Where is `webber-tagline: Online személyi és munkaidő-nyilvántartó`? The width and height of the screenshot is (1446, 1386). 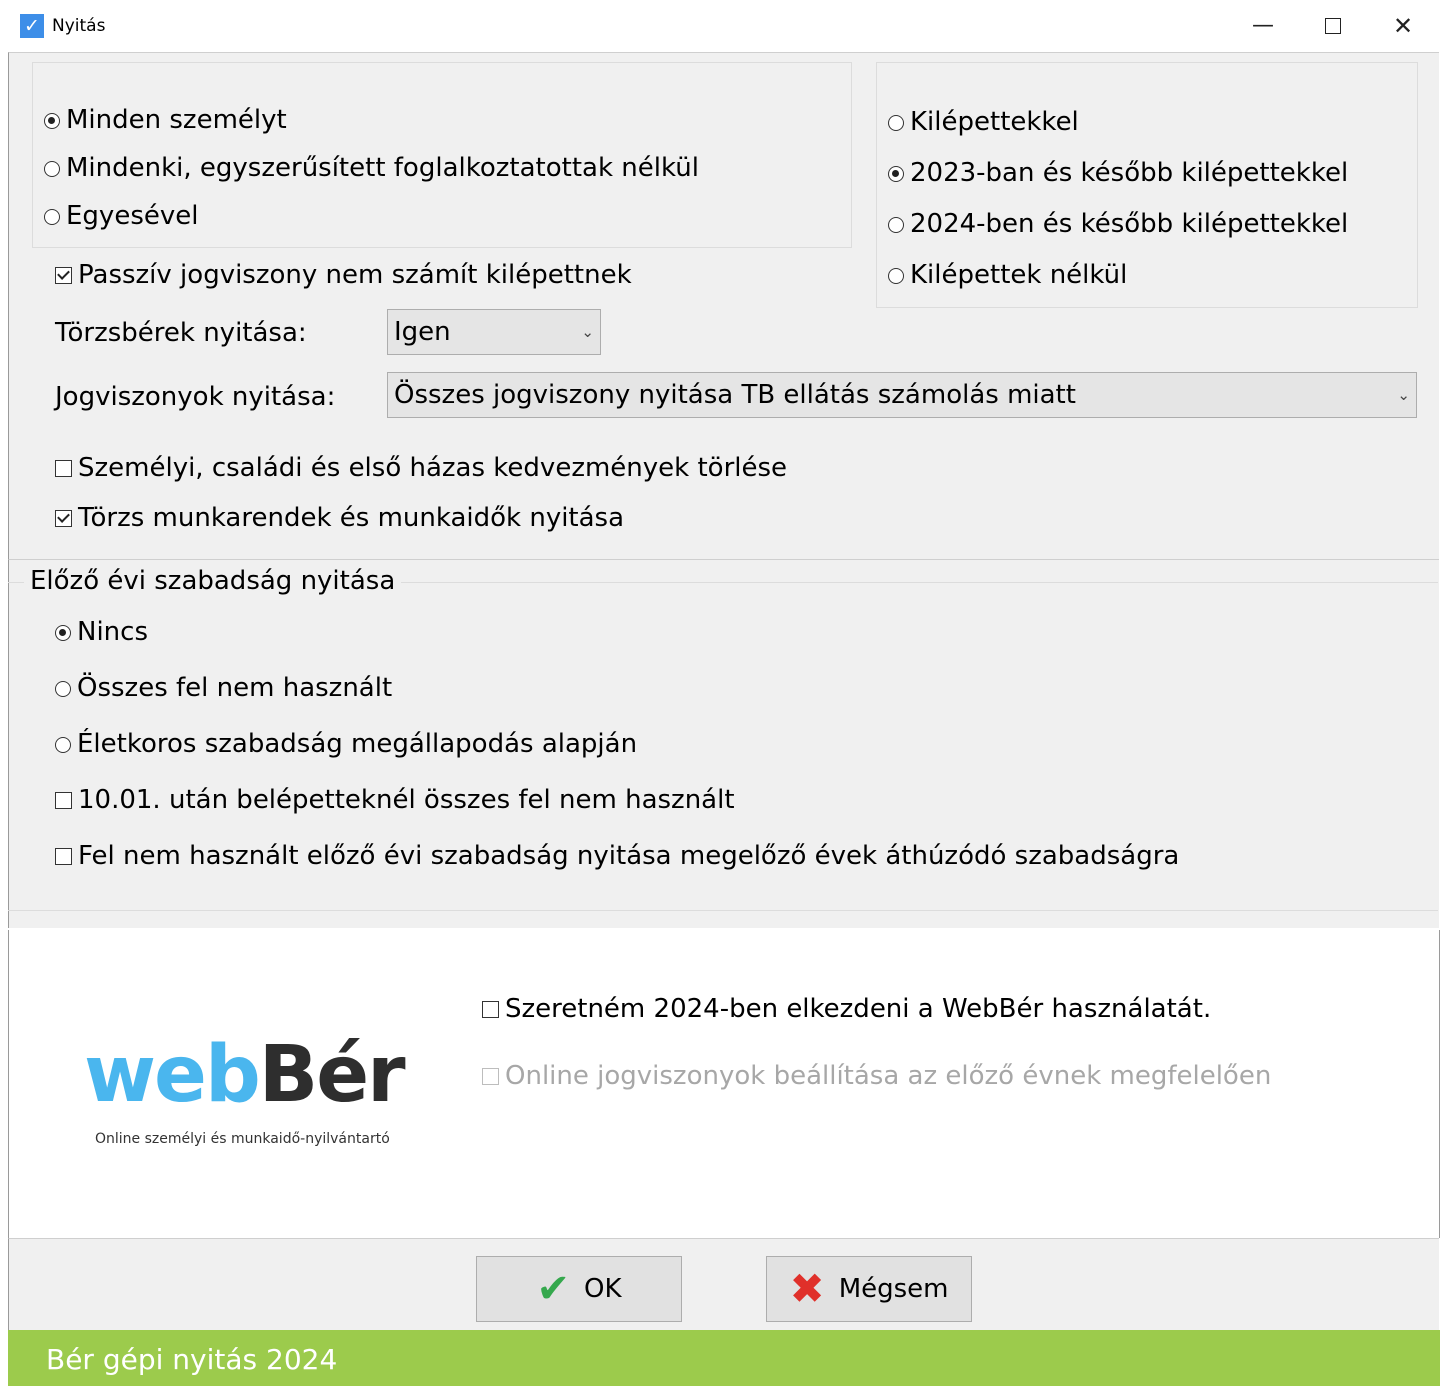
webber-tagline: Online személyi és munkaidő-nyilvántartó is located at coordinates (242, 1139).